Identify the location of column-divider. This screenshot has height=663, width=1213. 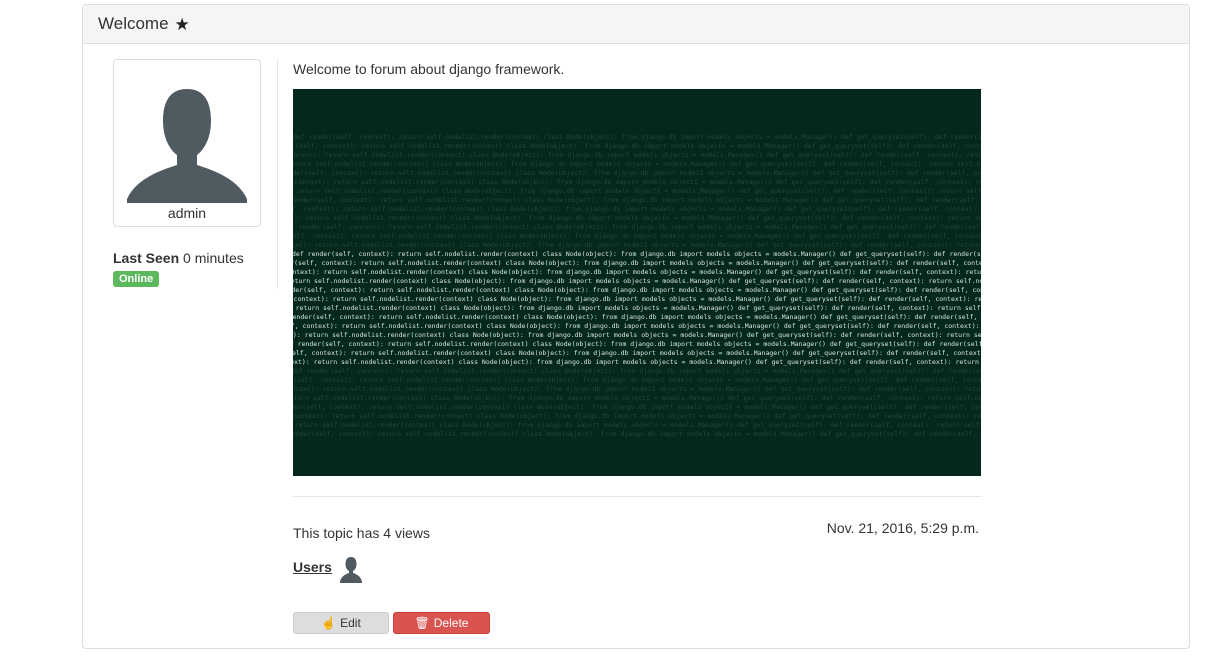
(277, 174).